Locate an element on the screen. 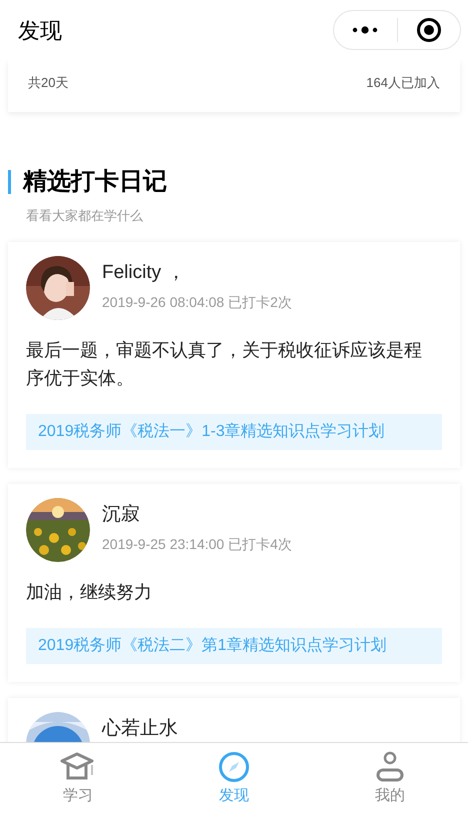  user-name: Felicity ， is located at coordinates (144, 272).